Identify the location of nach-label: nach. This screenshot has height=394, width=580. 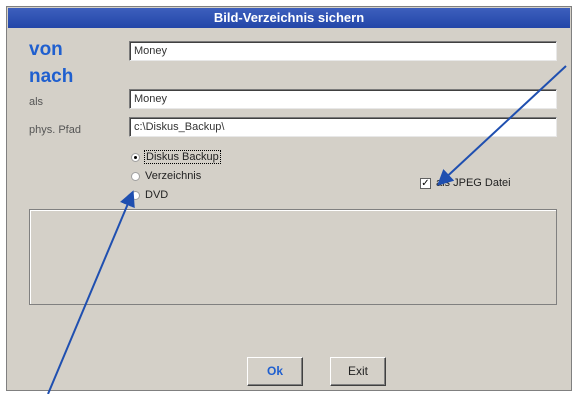
(51, 76).